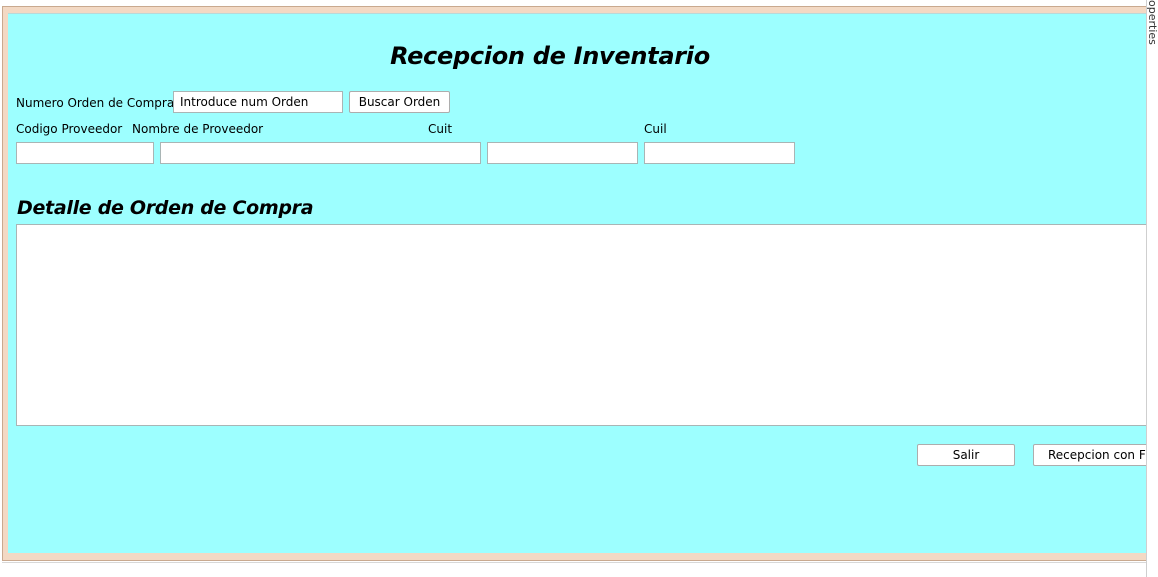  What do you see at coordinates (550, 56) in the screenshot?
I see `form-title: Recepcion de Inventario` at bounding box center [550, 56].